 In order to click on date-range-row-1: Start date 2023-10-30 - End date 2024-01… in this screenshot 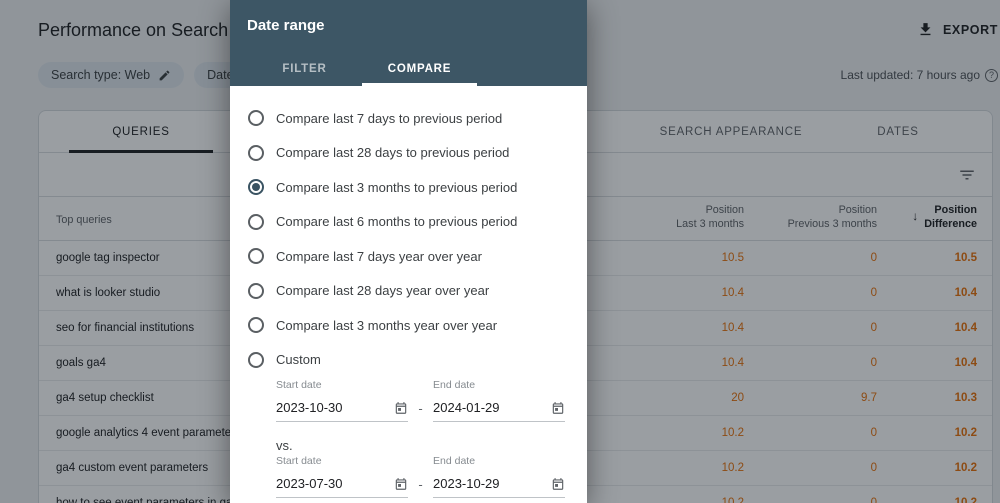, I will do `click(422, 400)`.